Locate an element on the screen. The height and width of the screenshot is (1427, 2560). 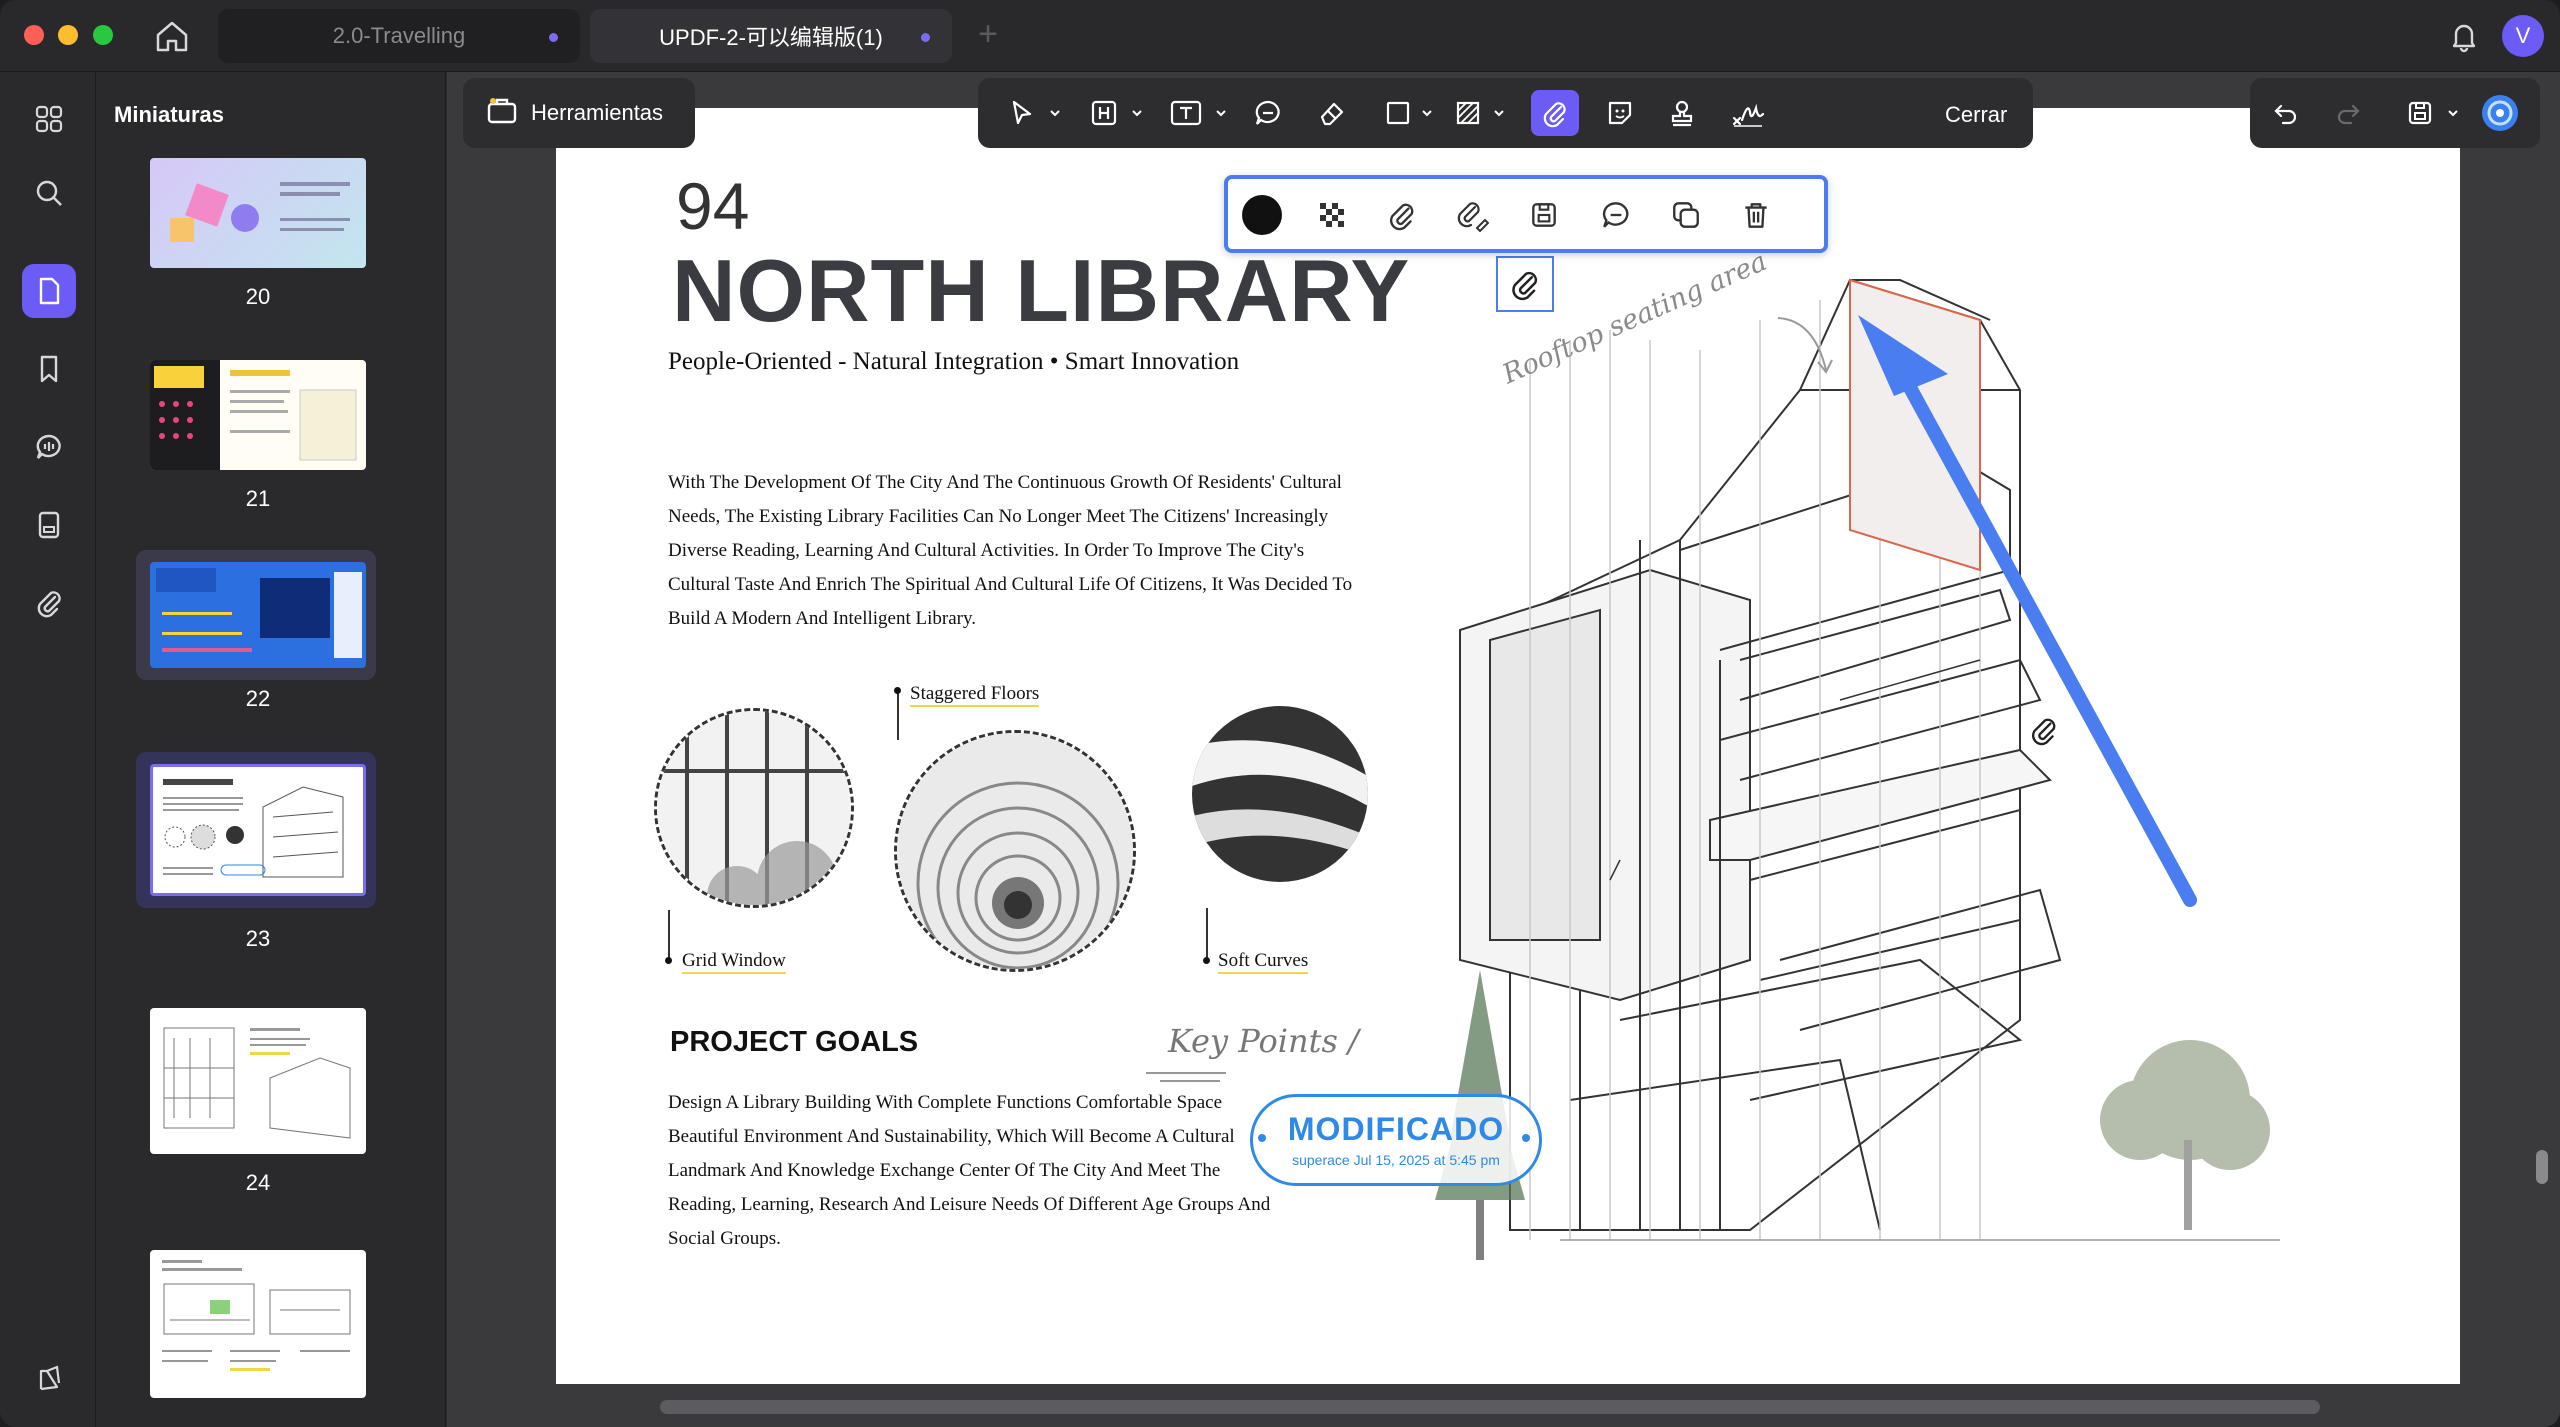
save-icon is located at coordinates (2420, 113).